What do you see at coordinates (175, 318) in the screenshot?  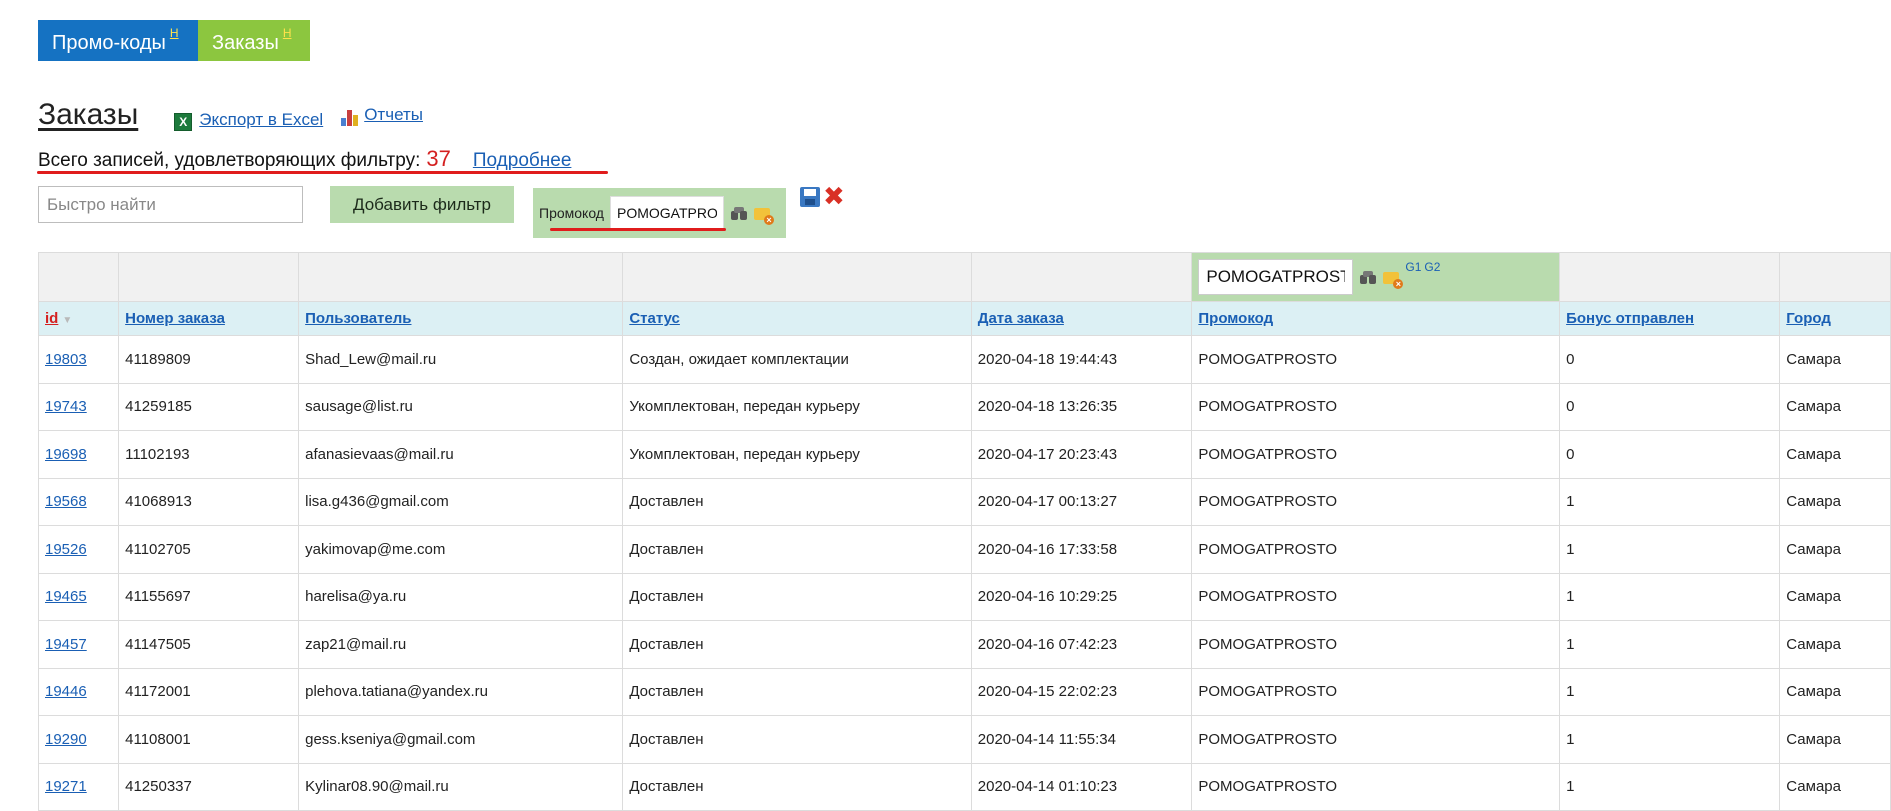 I see `column-header-label: Номер заказа` at bounding box center [175, 318].